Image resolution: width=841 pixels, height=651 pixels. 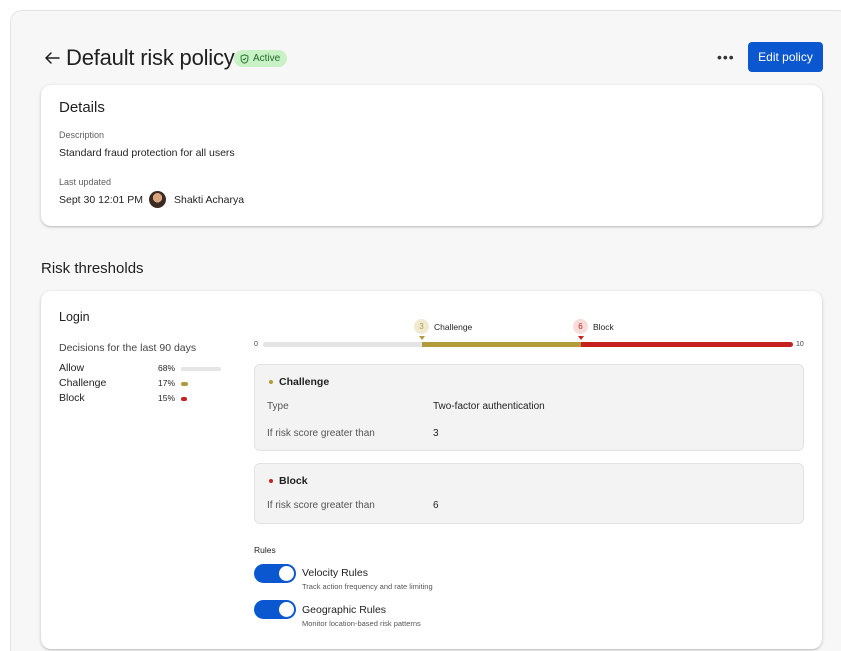 I want to click on block-dot-icon, so click(x=271, y=481).